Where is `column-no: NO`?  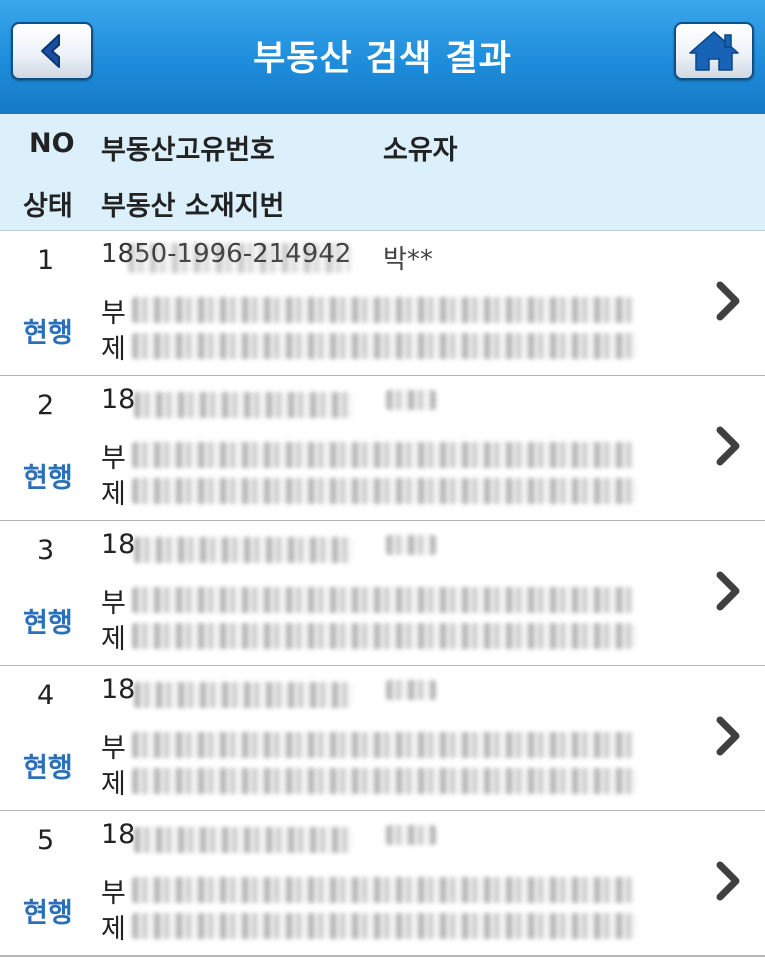 column-no: NO is located at coordinates (52, 143).